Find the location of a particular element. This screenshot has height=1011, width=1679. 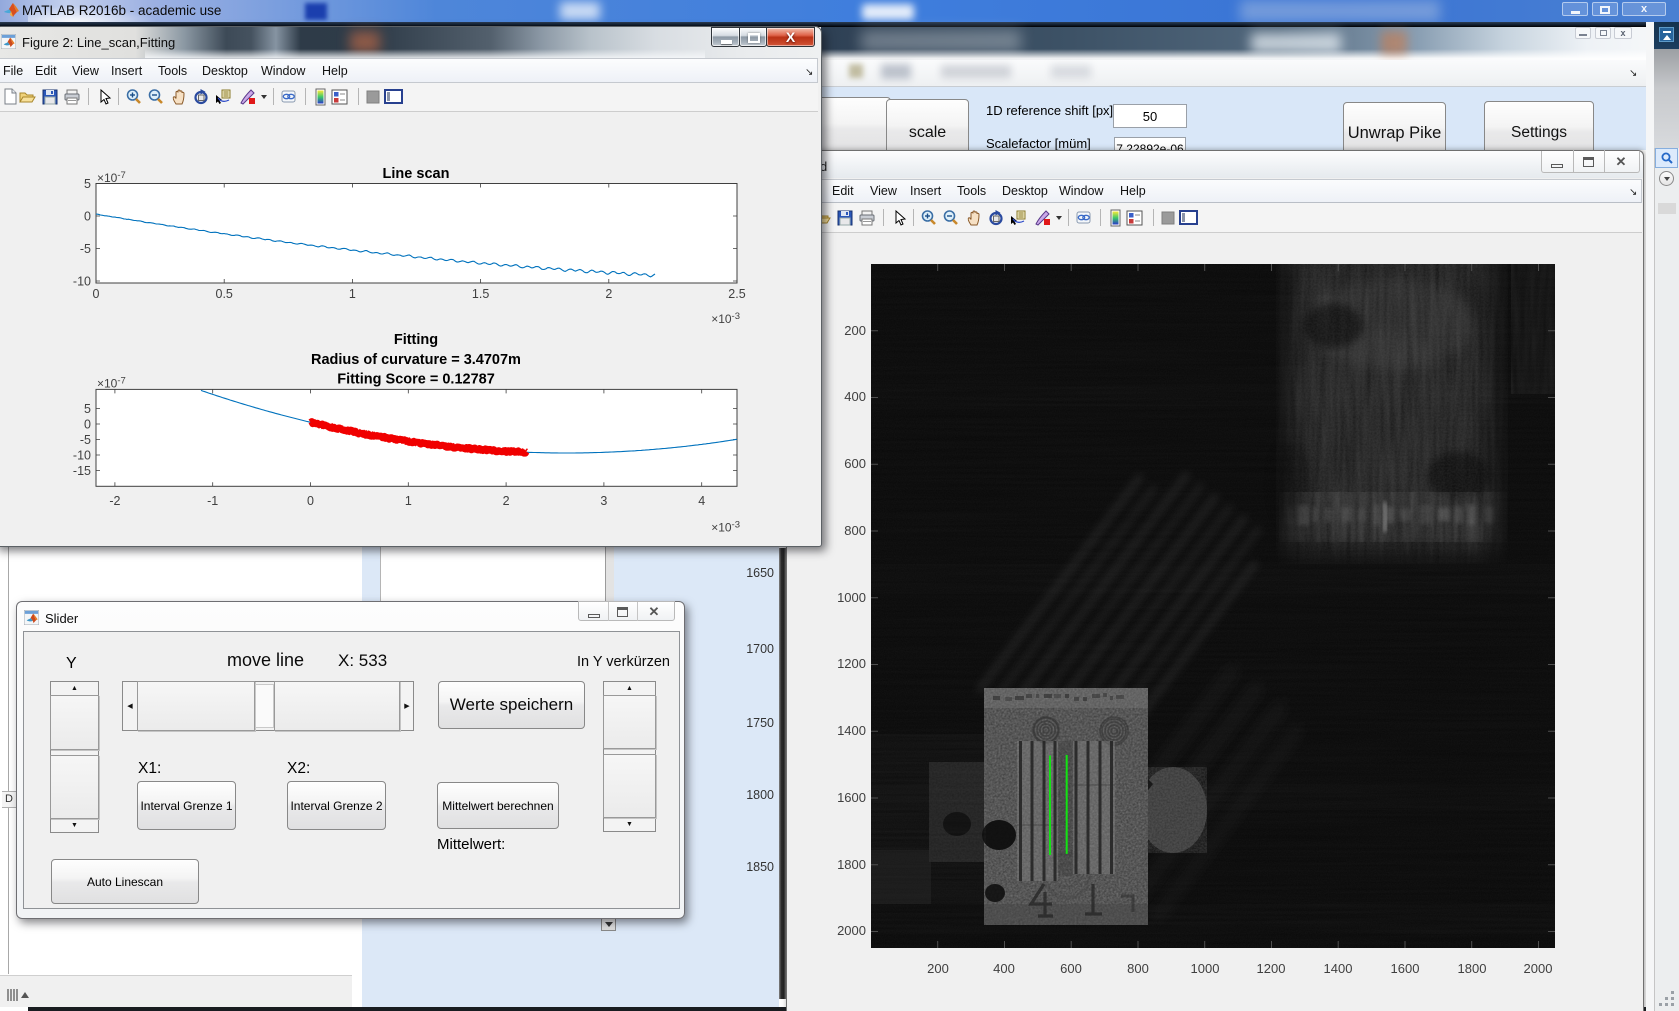

svg-text: 0.5 is located at coordinates (224, 294).